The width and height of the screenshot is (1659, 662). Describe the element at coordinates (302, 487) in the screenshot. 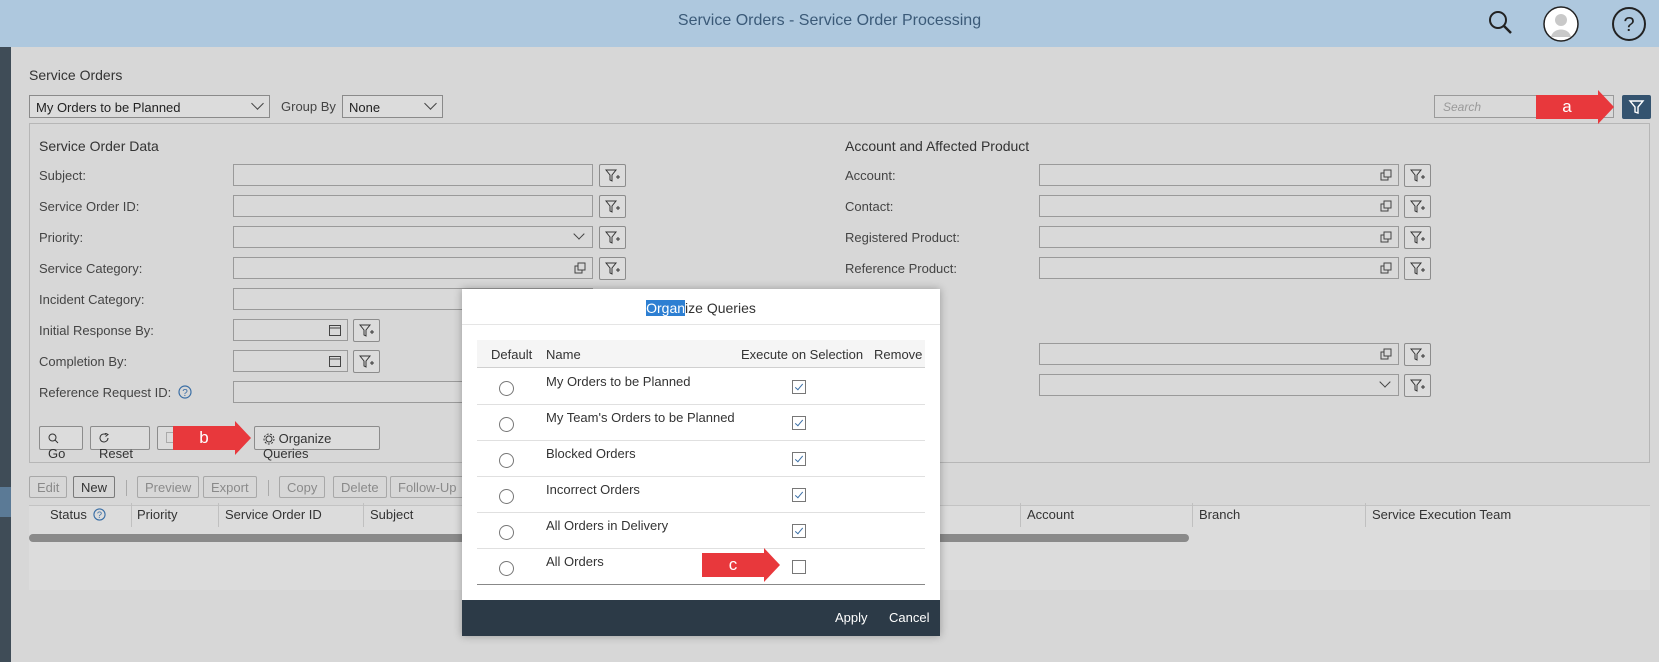

I see `copy-button: Copy` at that location.